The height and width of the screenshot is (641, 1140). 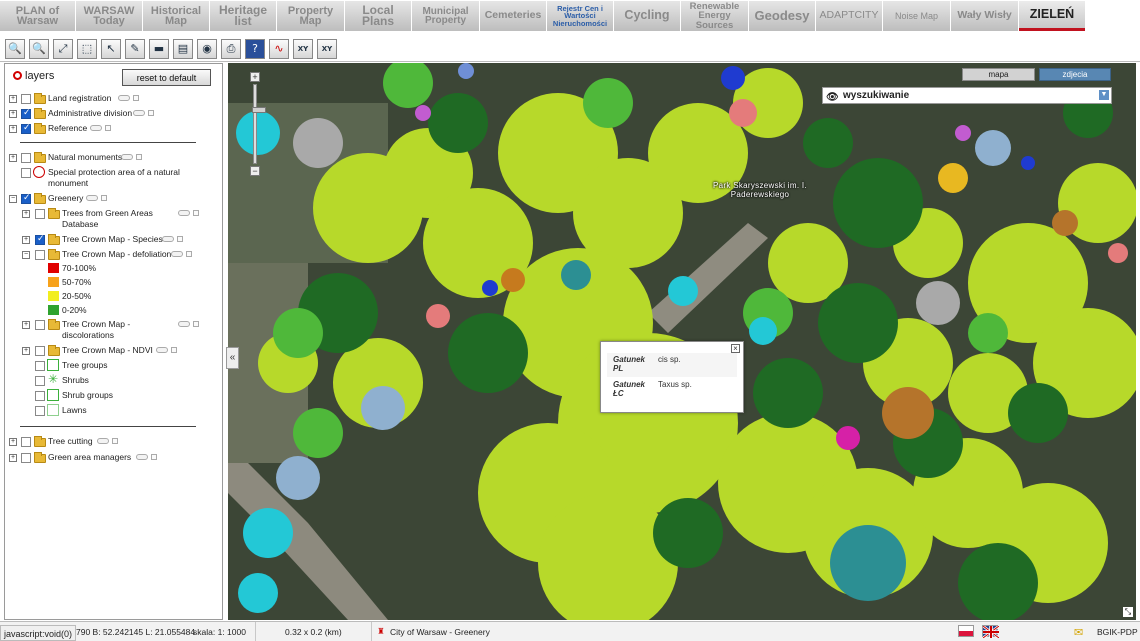 I want to click on popup-value: cis sp., so click(x=669, y=359).